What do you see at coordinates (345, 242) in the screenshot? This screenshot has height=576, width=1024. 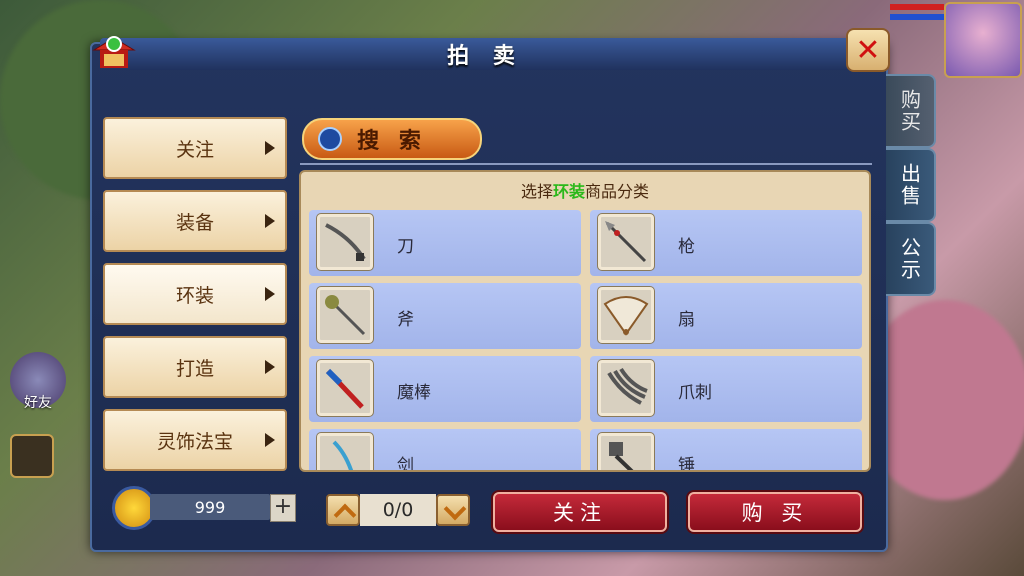 I see `saber-icon` at bounding box center [345, 242].